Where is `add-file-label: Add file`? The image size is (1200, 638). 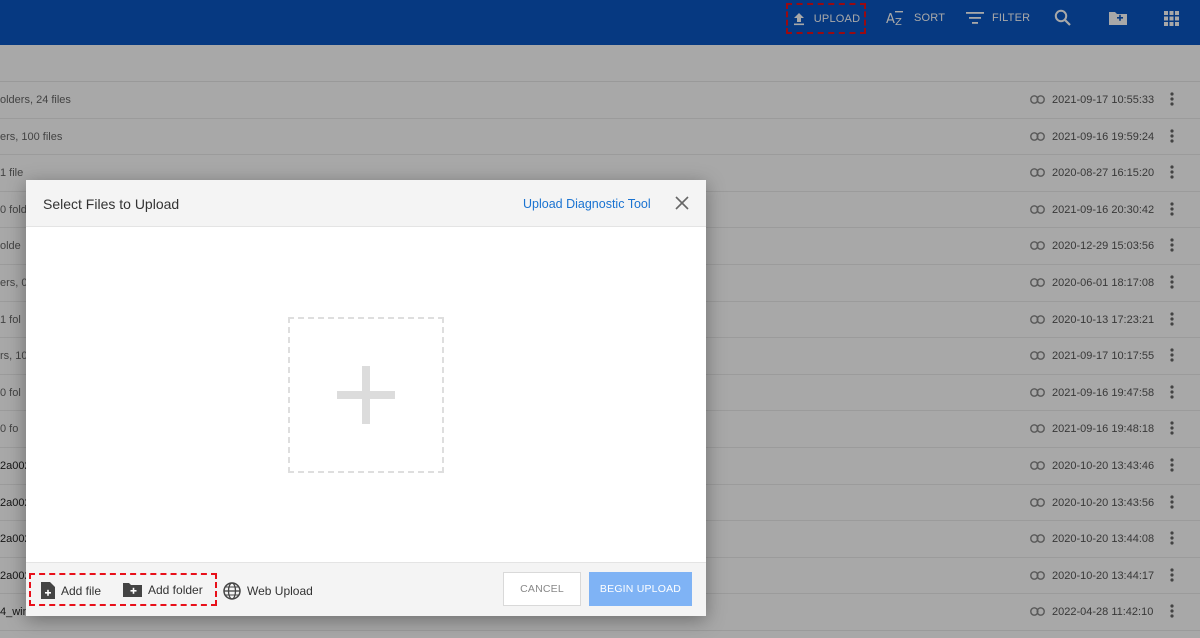 add-file-label: Add file is located at coordinates (81, 590).